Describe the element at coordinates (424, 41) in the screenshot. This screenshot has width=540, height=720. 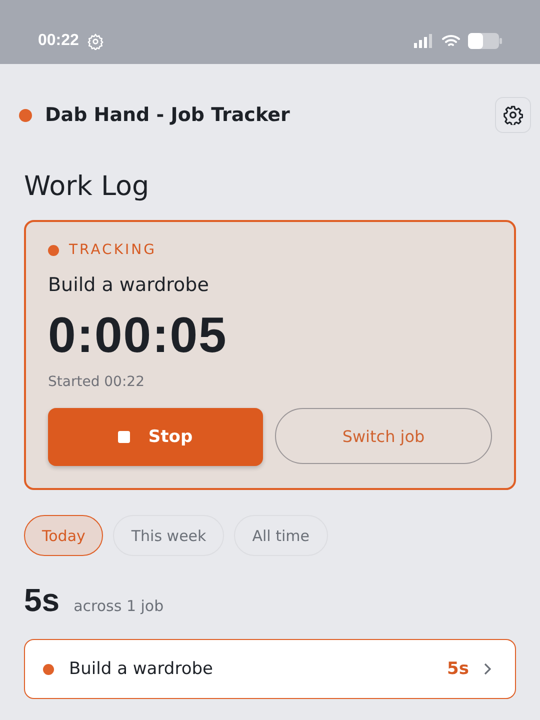
I see `signal-icon` at that location.